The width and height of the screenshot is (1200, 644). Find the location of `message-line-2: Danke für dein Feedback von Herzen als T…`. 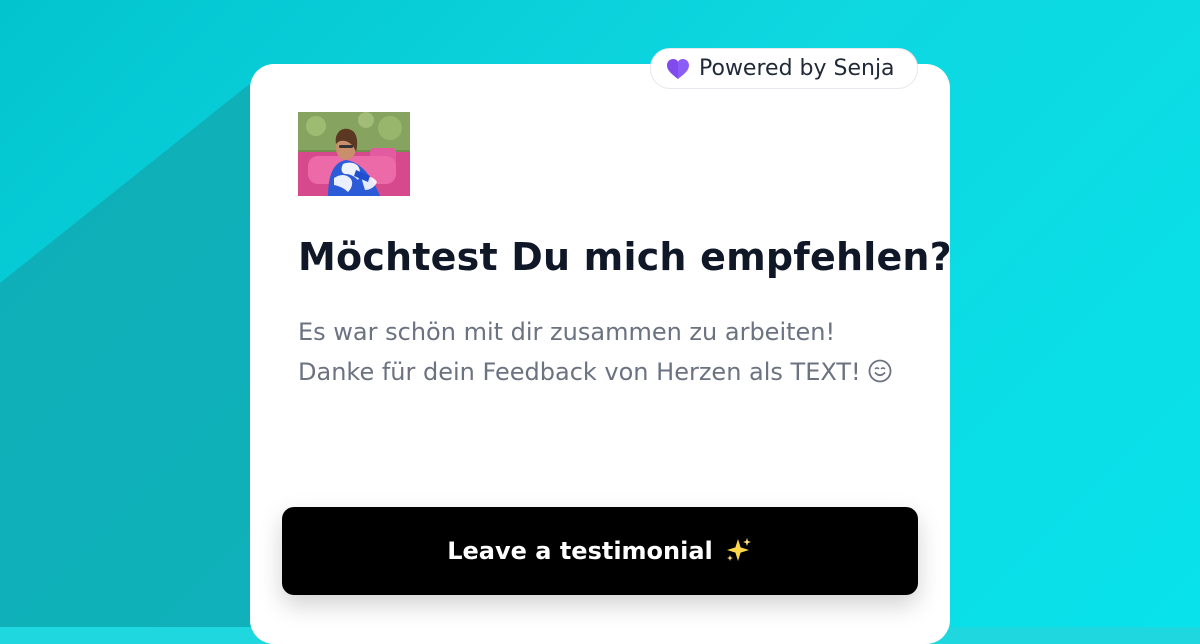

message-line-2: Danke für dein Feedback von Herzen als T… is located at coordinates (603, 372).